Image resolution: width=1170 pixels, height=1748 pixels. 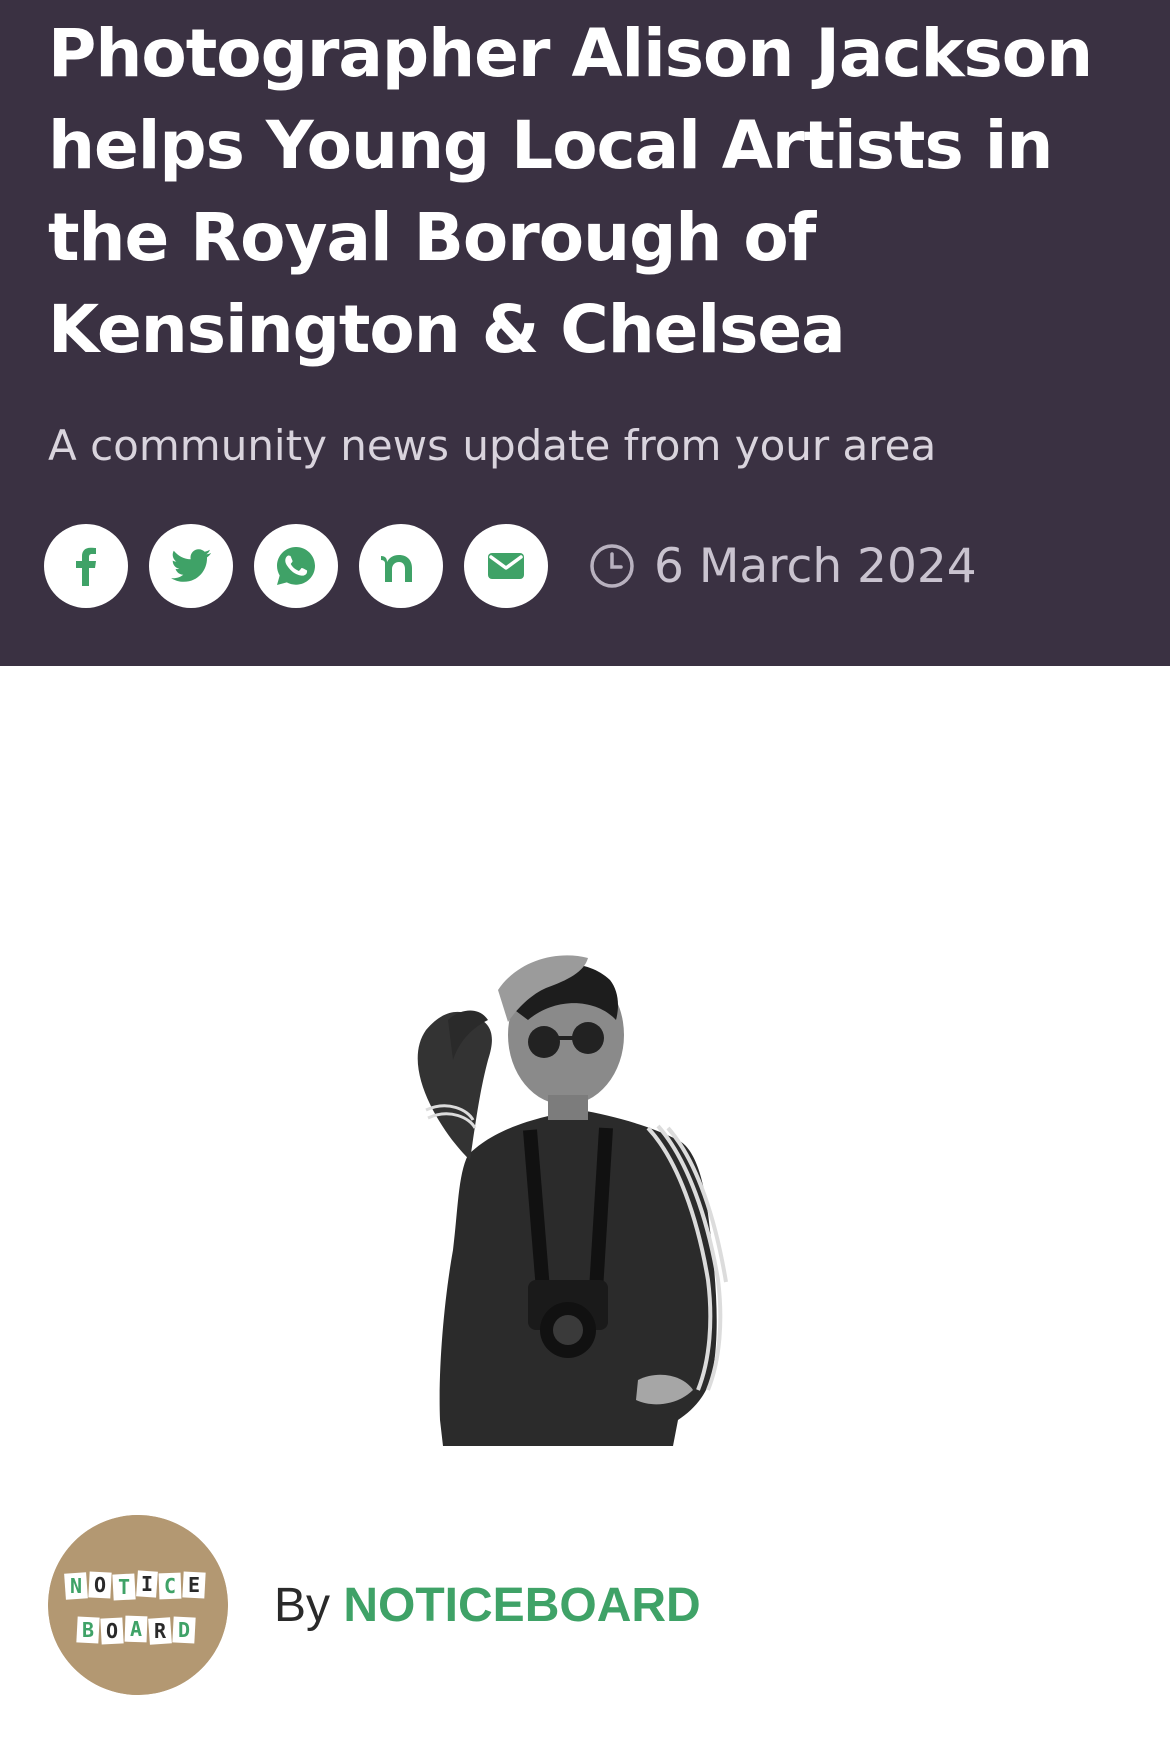 I want to click on whatsapp-icon, so click(x=296, y=566).